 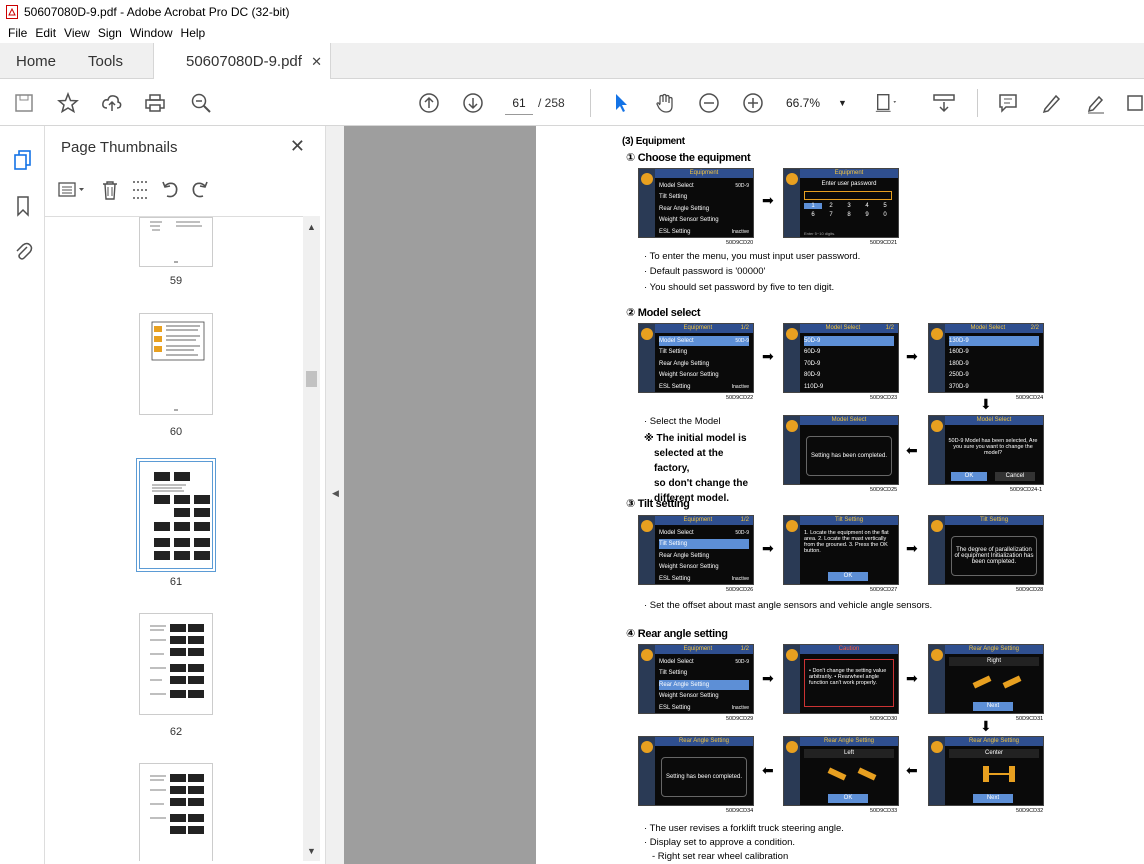 I want to click on page-thumbnails-icon, so click(x=23, y=160).